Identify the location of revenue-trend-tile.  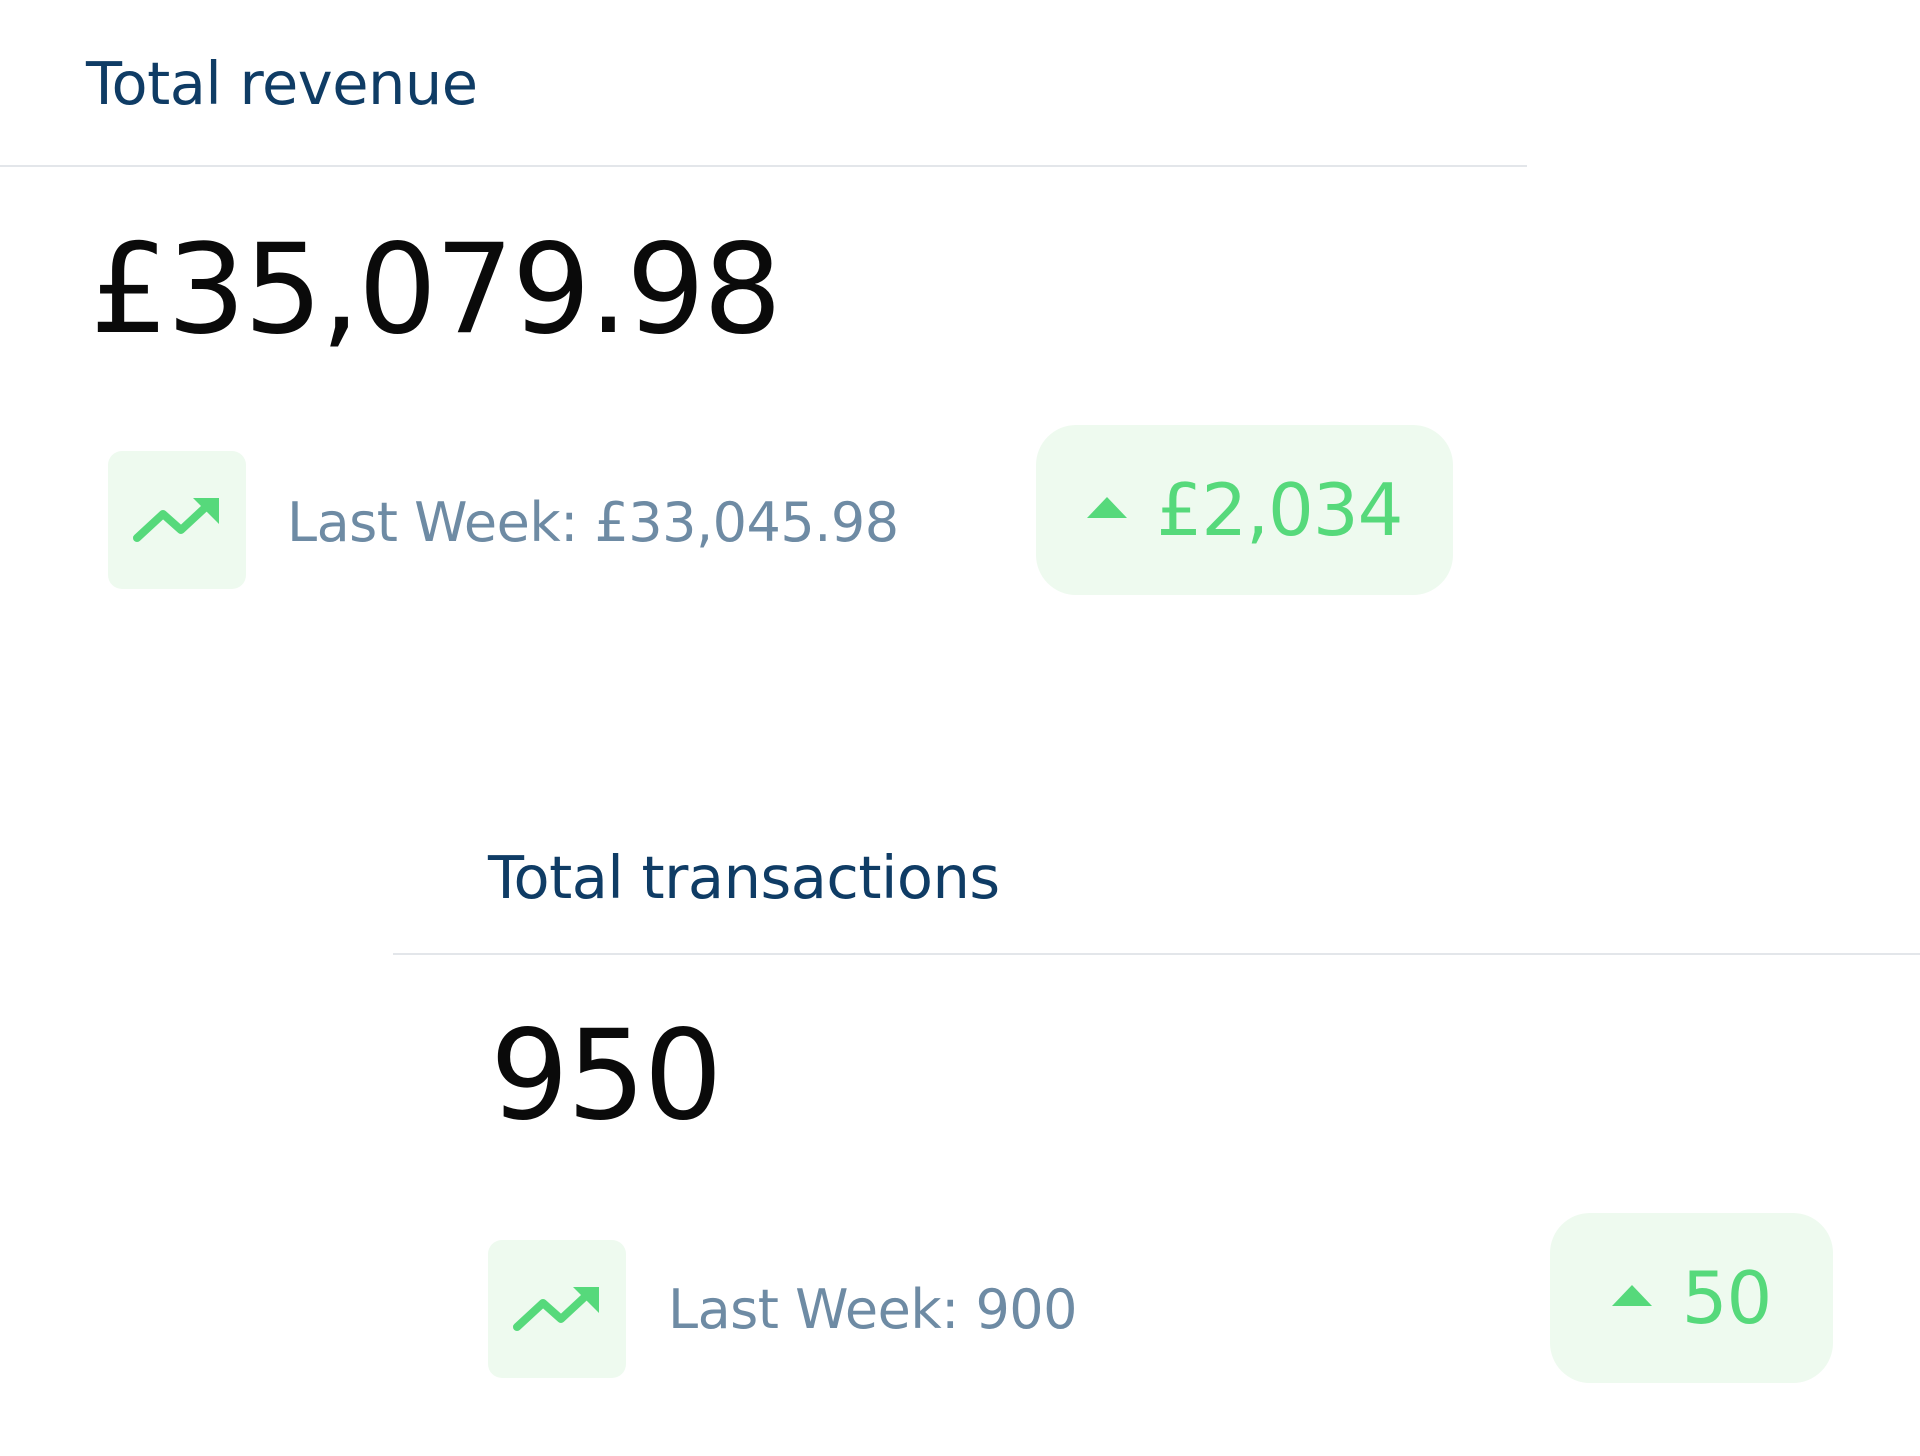
(177, 520).